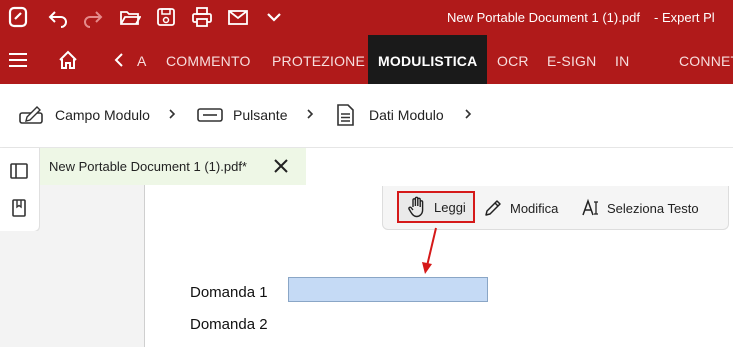 The image size is (733, 347). What do you see at coordinates (406, 115) in the screenshot?
I see `form-data-label: Dati Modulo` at bounding box center [406, 115].